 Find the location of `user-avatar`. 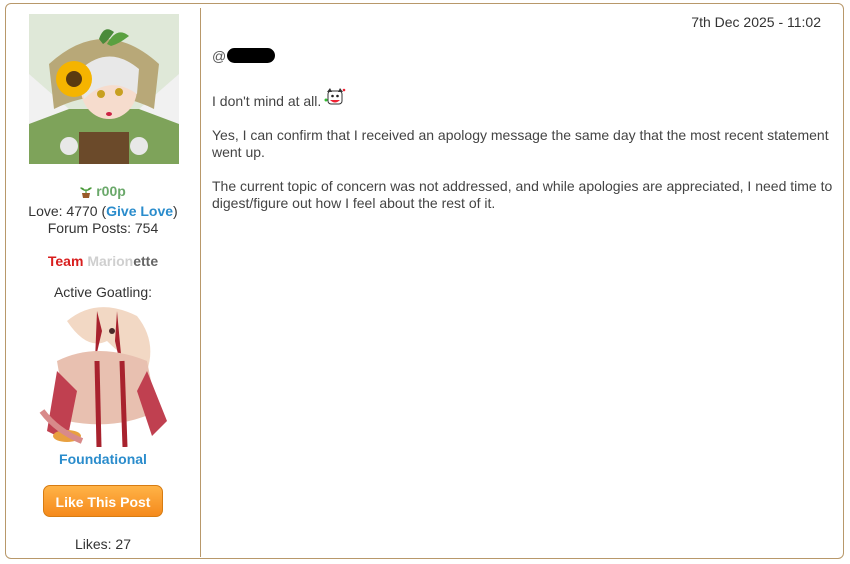

user-avatar is located at coordinates (104, 89).